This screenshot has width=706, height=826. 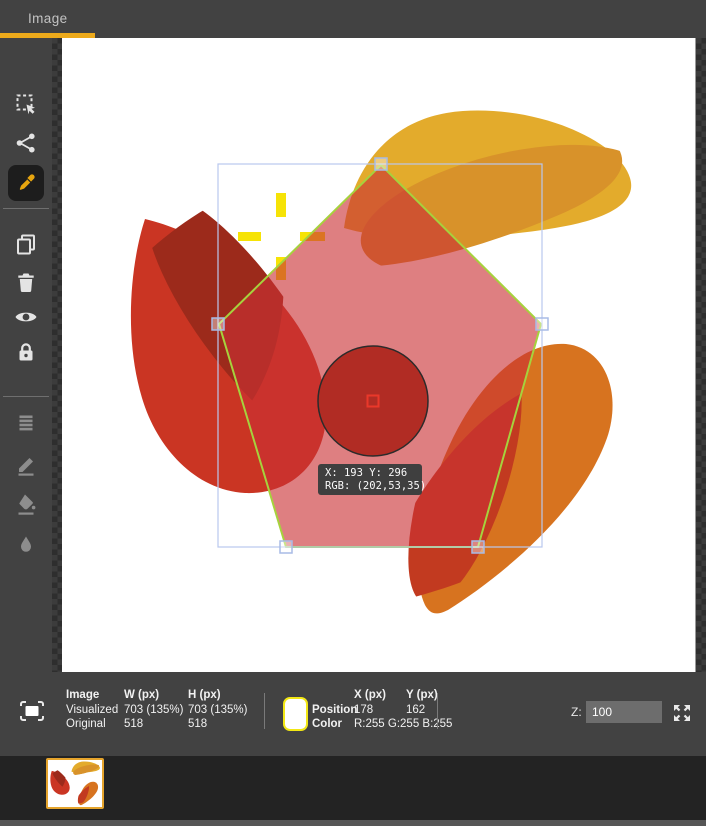 What do you see at coordinates (682, 713) in the screenshot?
I see `fullscreen-icon` at bounding box center [682, 713].